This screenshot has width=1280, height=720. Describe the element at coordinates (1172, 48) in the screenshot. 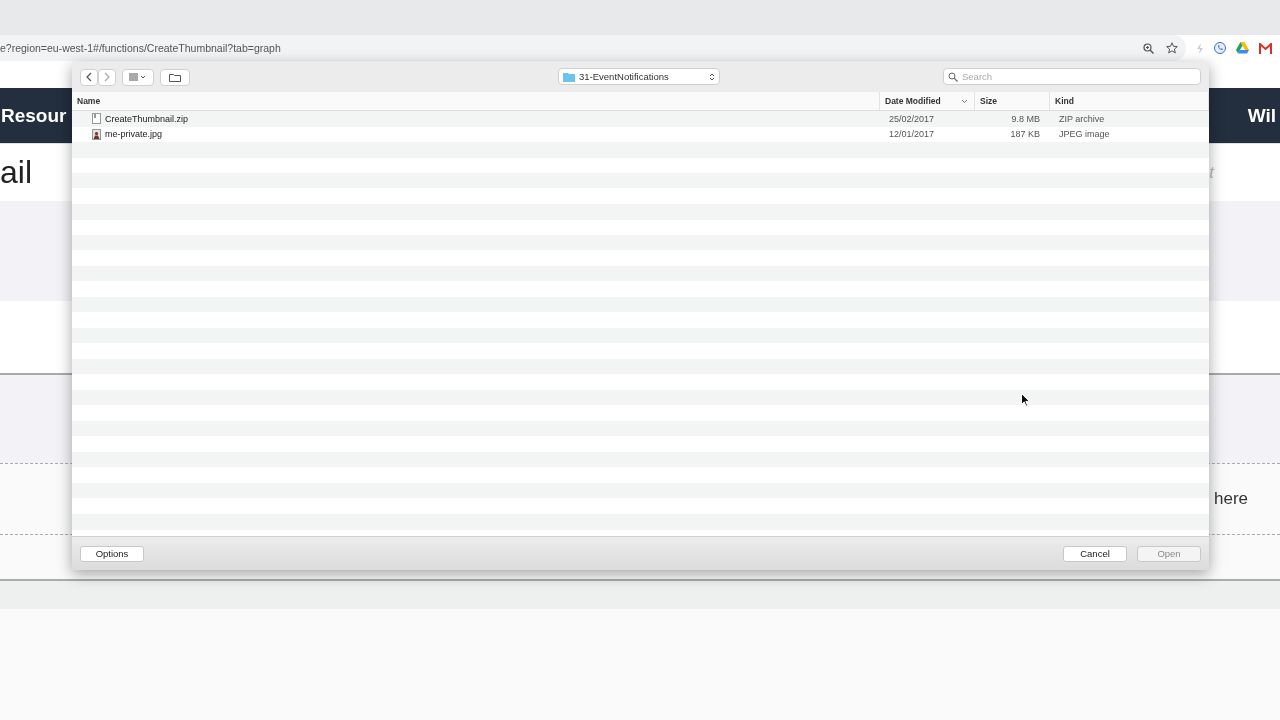

I see `star-icon` at that location.